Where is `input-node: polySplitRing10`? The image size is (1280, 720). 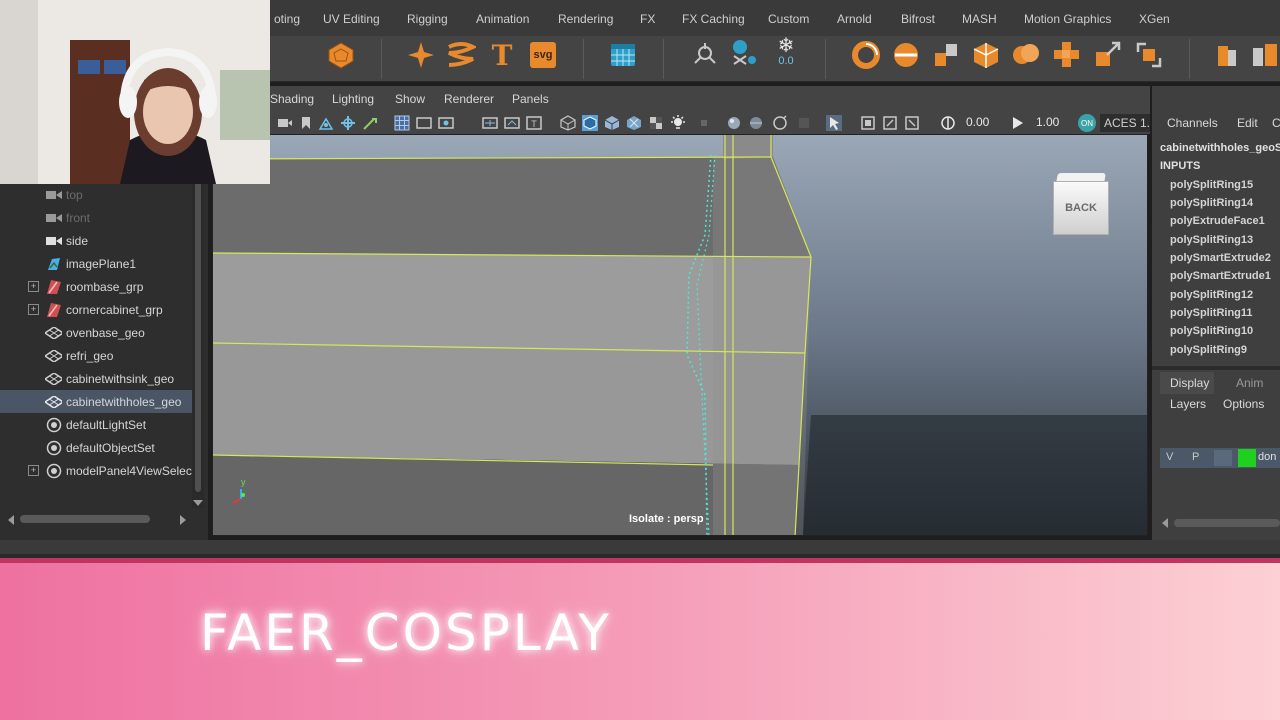
input-node: polySplitRing10 is located at coordinates (1211, 331).